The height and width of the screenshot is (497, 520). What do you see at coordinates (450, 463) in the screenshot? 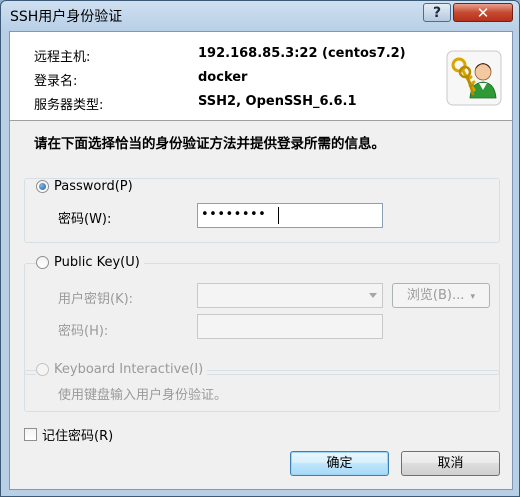
I see `cancel-button: 取消` at bounding box center [450, 463].